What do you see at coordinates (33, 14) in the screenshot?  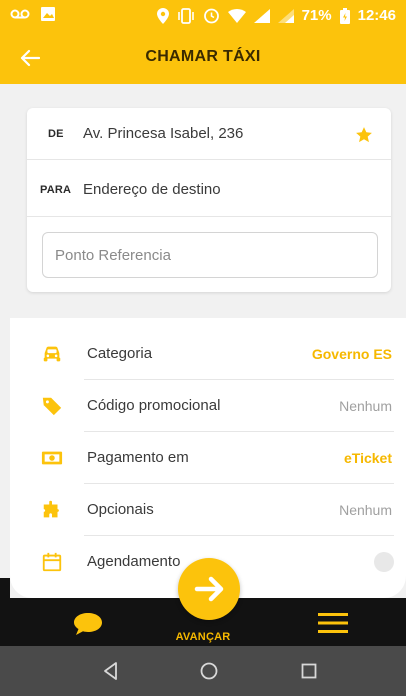 I see `status-left` at bounding box center [33, 14].